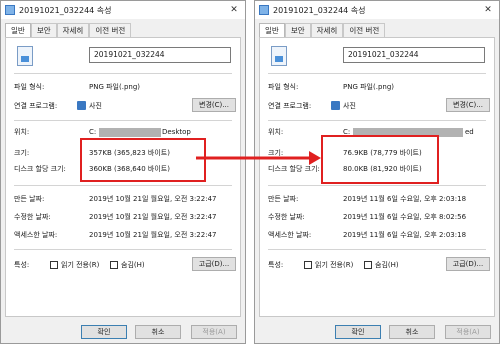  What do you see at coordinates (153, 217) in the screenshot?
I see `modified-value: 2019년 10월 21일 월요일, 오전 3:22:47` at bounding box center [153, 217].